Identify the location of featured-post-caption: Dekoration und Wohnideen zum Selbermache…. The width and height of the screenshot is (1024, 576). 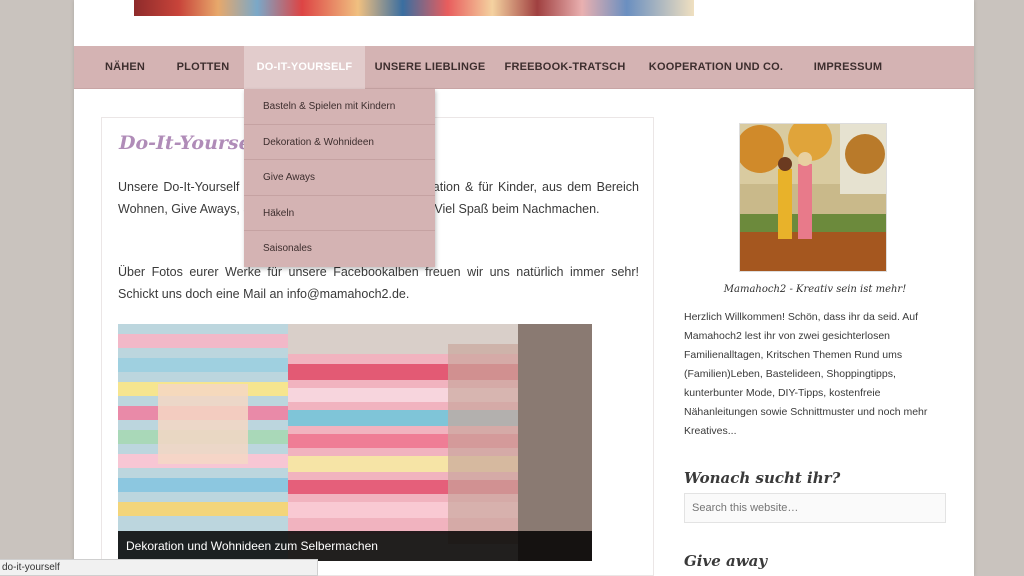
(355, 546).